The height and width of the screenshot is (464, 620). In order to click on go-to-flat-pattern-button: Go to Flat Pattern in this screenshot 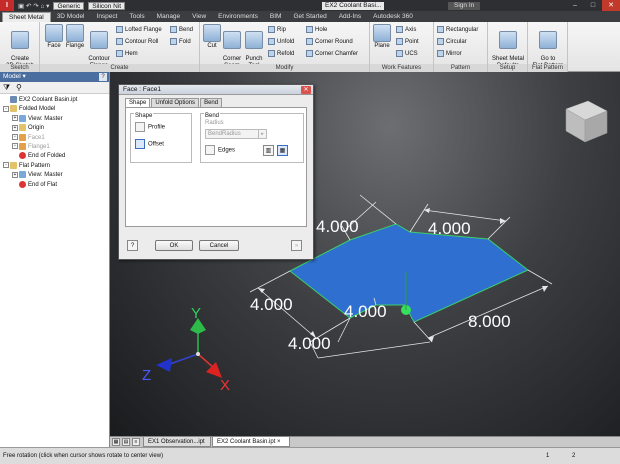, I will do `click(548, 46)`.